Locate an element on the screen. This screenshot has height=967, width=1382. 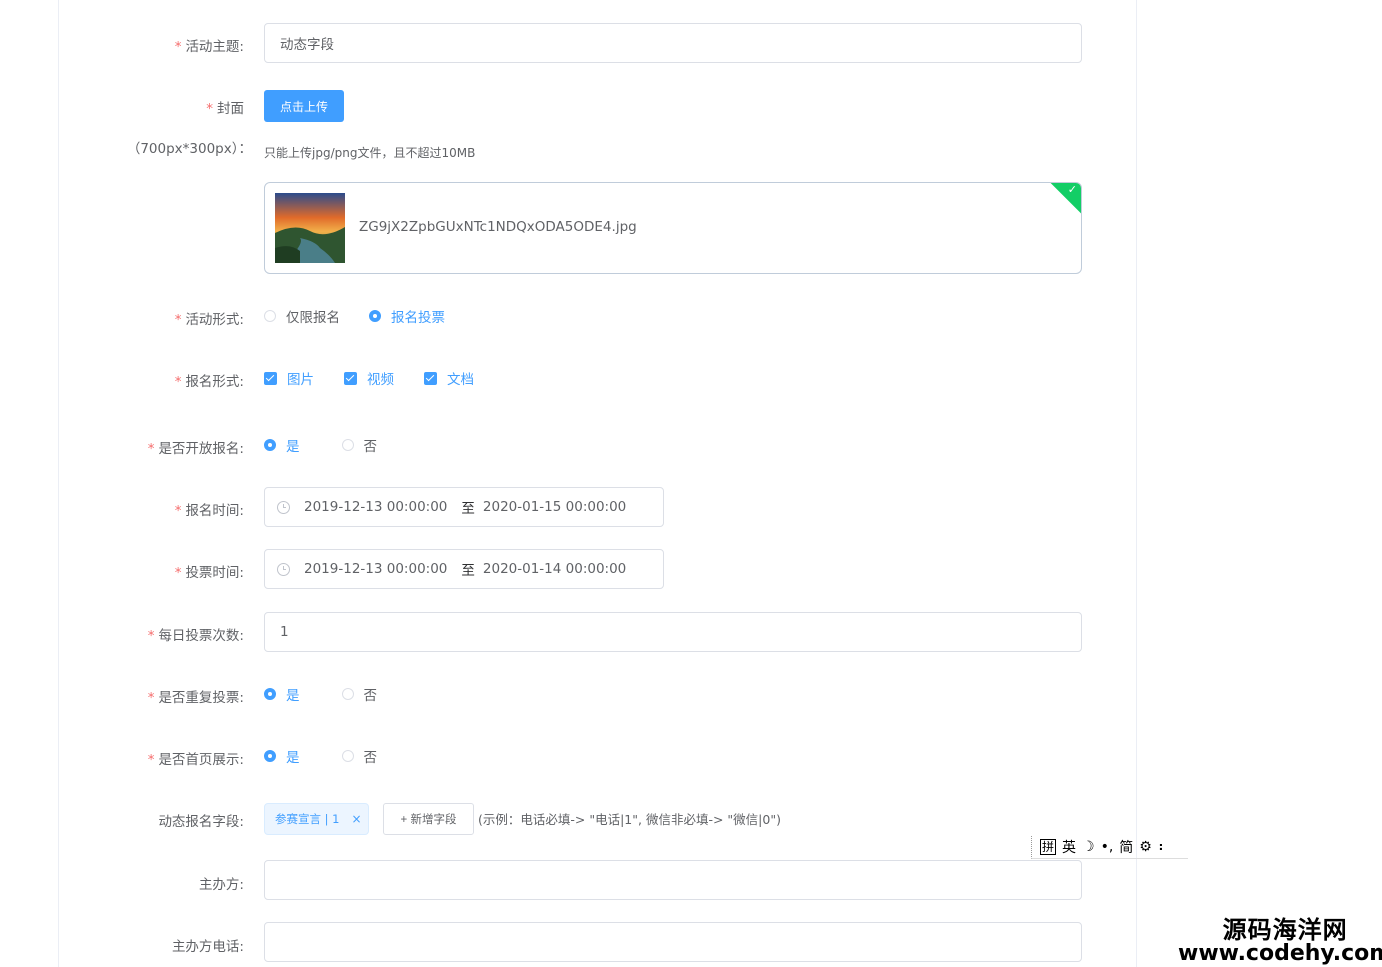
landscape-image-icon is located at coordinates (310, 228).